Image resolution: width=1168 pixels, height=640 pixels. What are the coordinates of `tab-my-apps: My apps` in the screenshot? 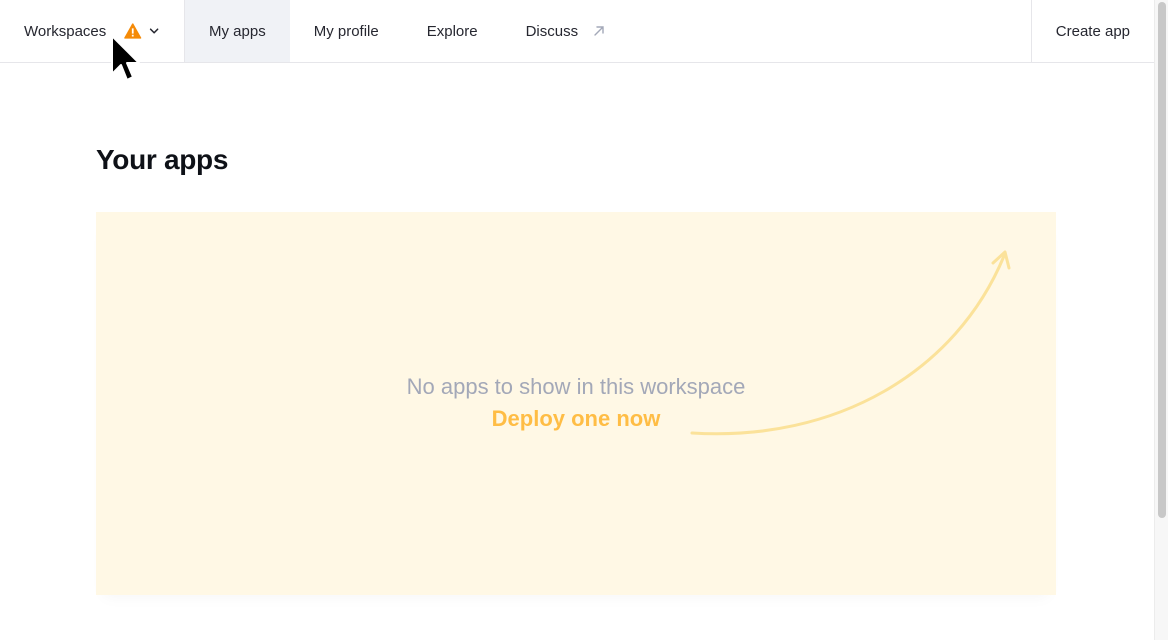 It's located at (237, 31).